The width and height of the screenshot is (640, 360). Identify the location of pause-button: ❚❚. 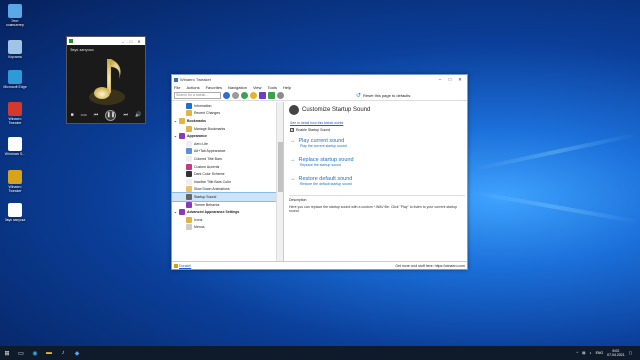
(111, 115).